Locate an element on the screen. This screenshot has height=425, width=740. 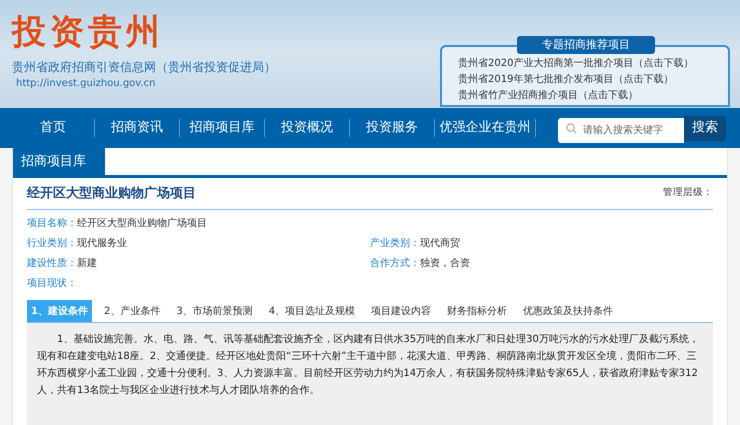
tab-content-text: 1、基础设施完善。水、电、路、气、讯等基础配套设施齐全，区内建有日供水35万吨的自来水厂和日处理30万吨污水的污水处理厂及截污系统，现有和在建变电站18座。2、交通便捷。经开区地处贵阳“三环十六射”主干道中部，花溪大道、甲秀路、桐荫路南北纵贯开发区全境，贵阳市二环、三环东西横穿小孟工业园，交通十分便利。3、人力资源丰富。目前经开区劳动力约为14万余人，有获国务院特殊津贴专家65人，获省政府津贴专家312人，共有13名院士与我区企业进行技术与人才团队培养的合作。 is located at coordinates (368, 365).